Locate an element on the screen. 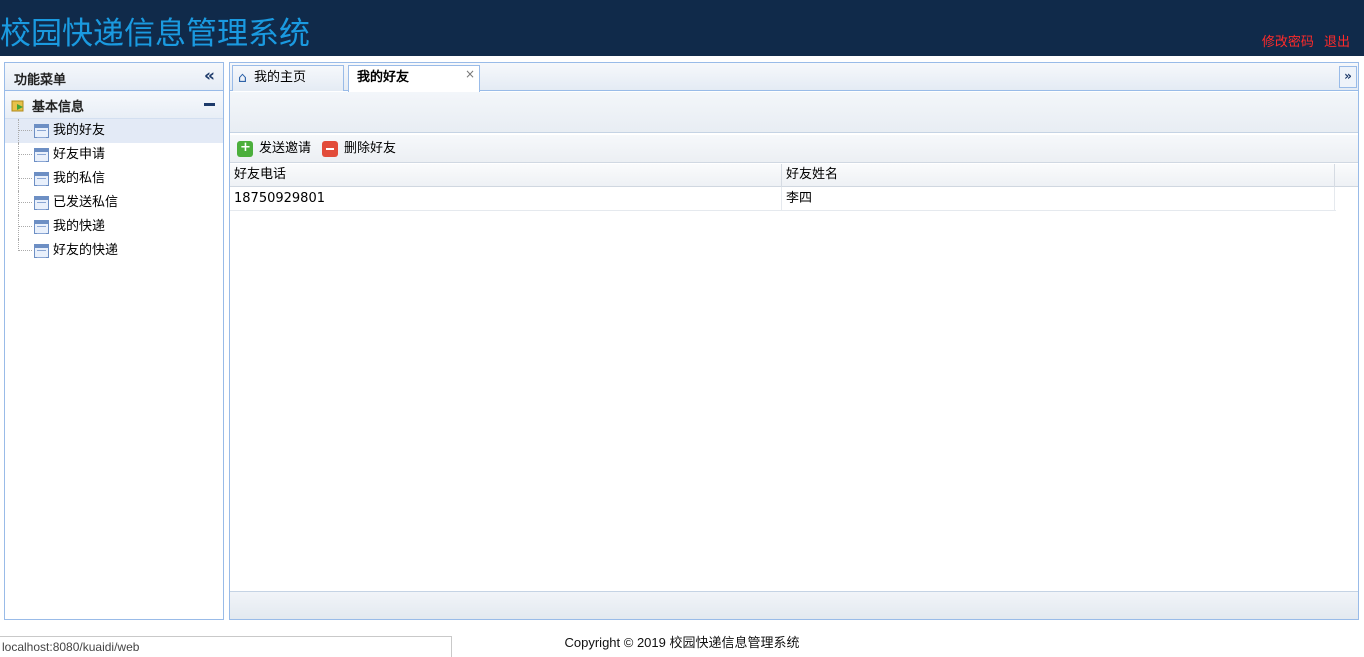 The image size is (1364, 657). tab-home-label: 我的主页 is located at coordinates (280, 77).